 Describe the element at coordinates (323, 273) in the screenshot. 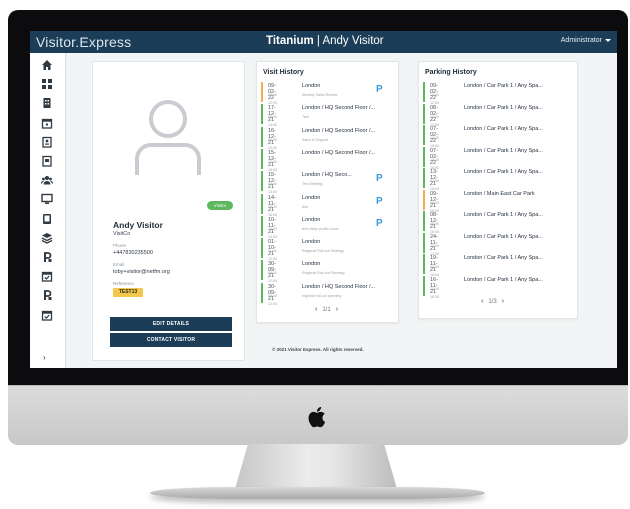

I see `row-description: Regional Roll-out Planning` at that location.